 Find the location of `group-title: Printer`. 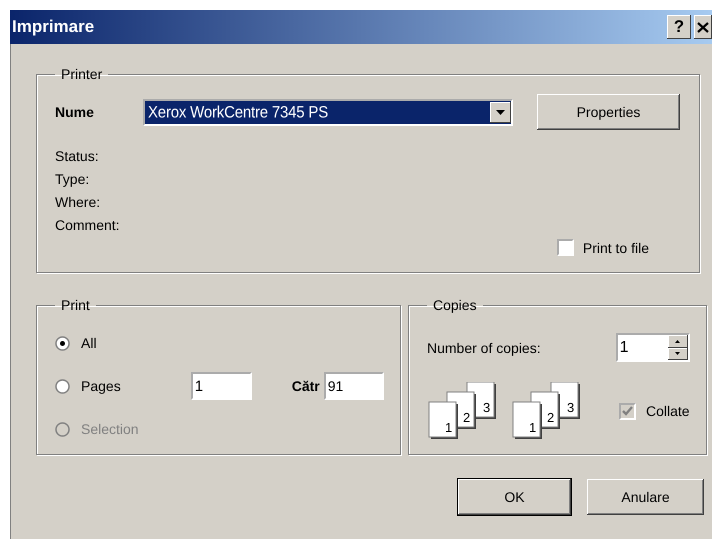

group-title: Printer is located at coordinates (81, 74).